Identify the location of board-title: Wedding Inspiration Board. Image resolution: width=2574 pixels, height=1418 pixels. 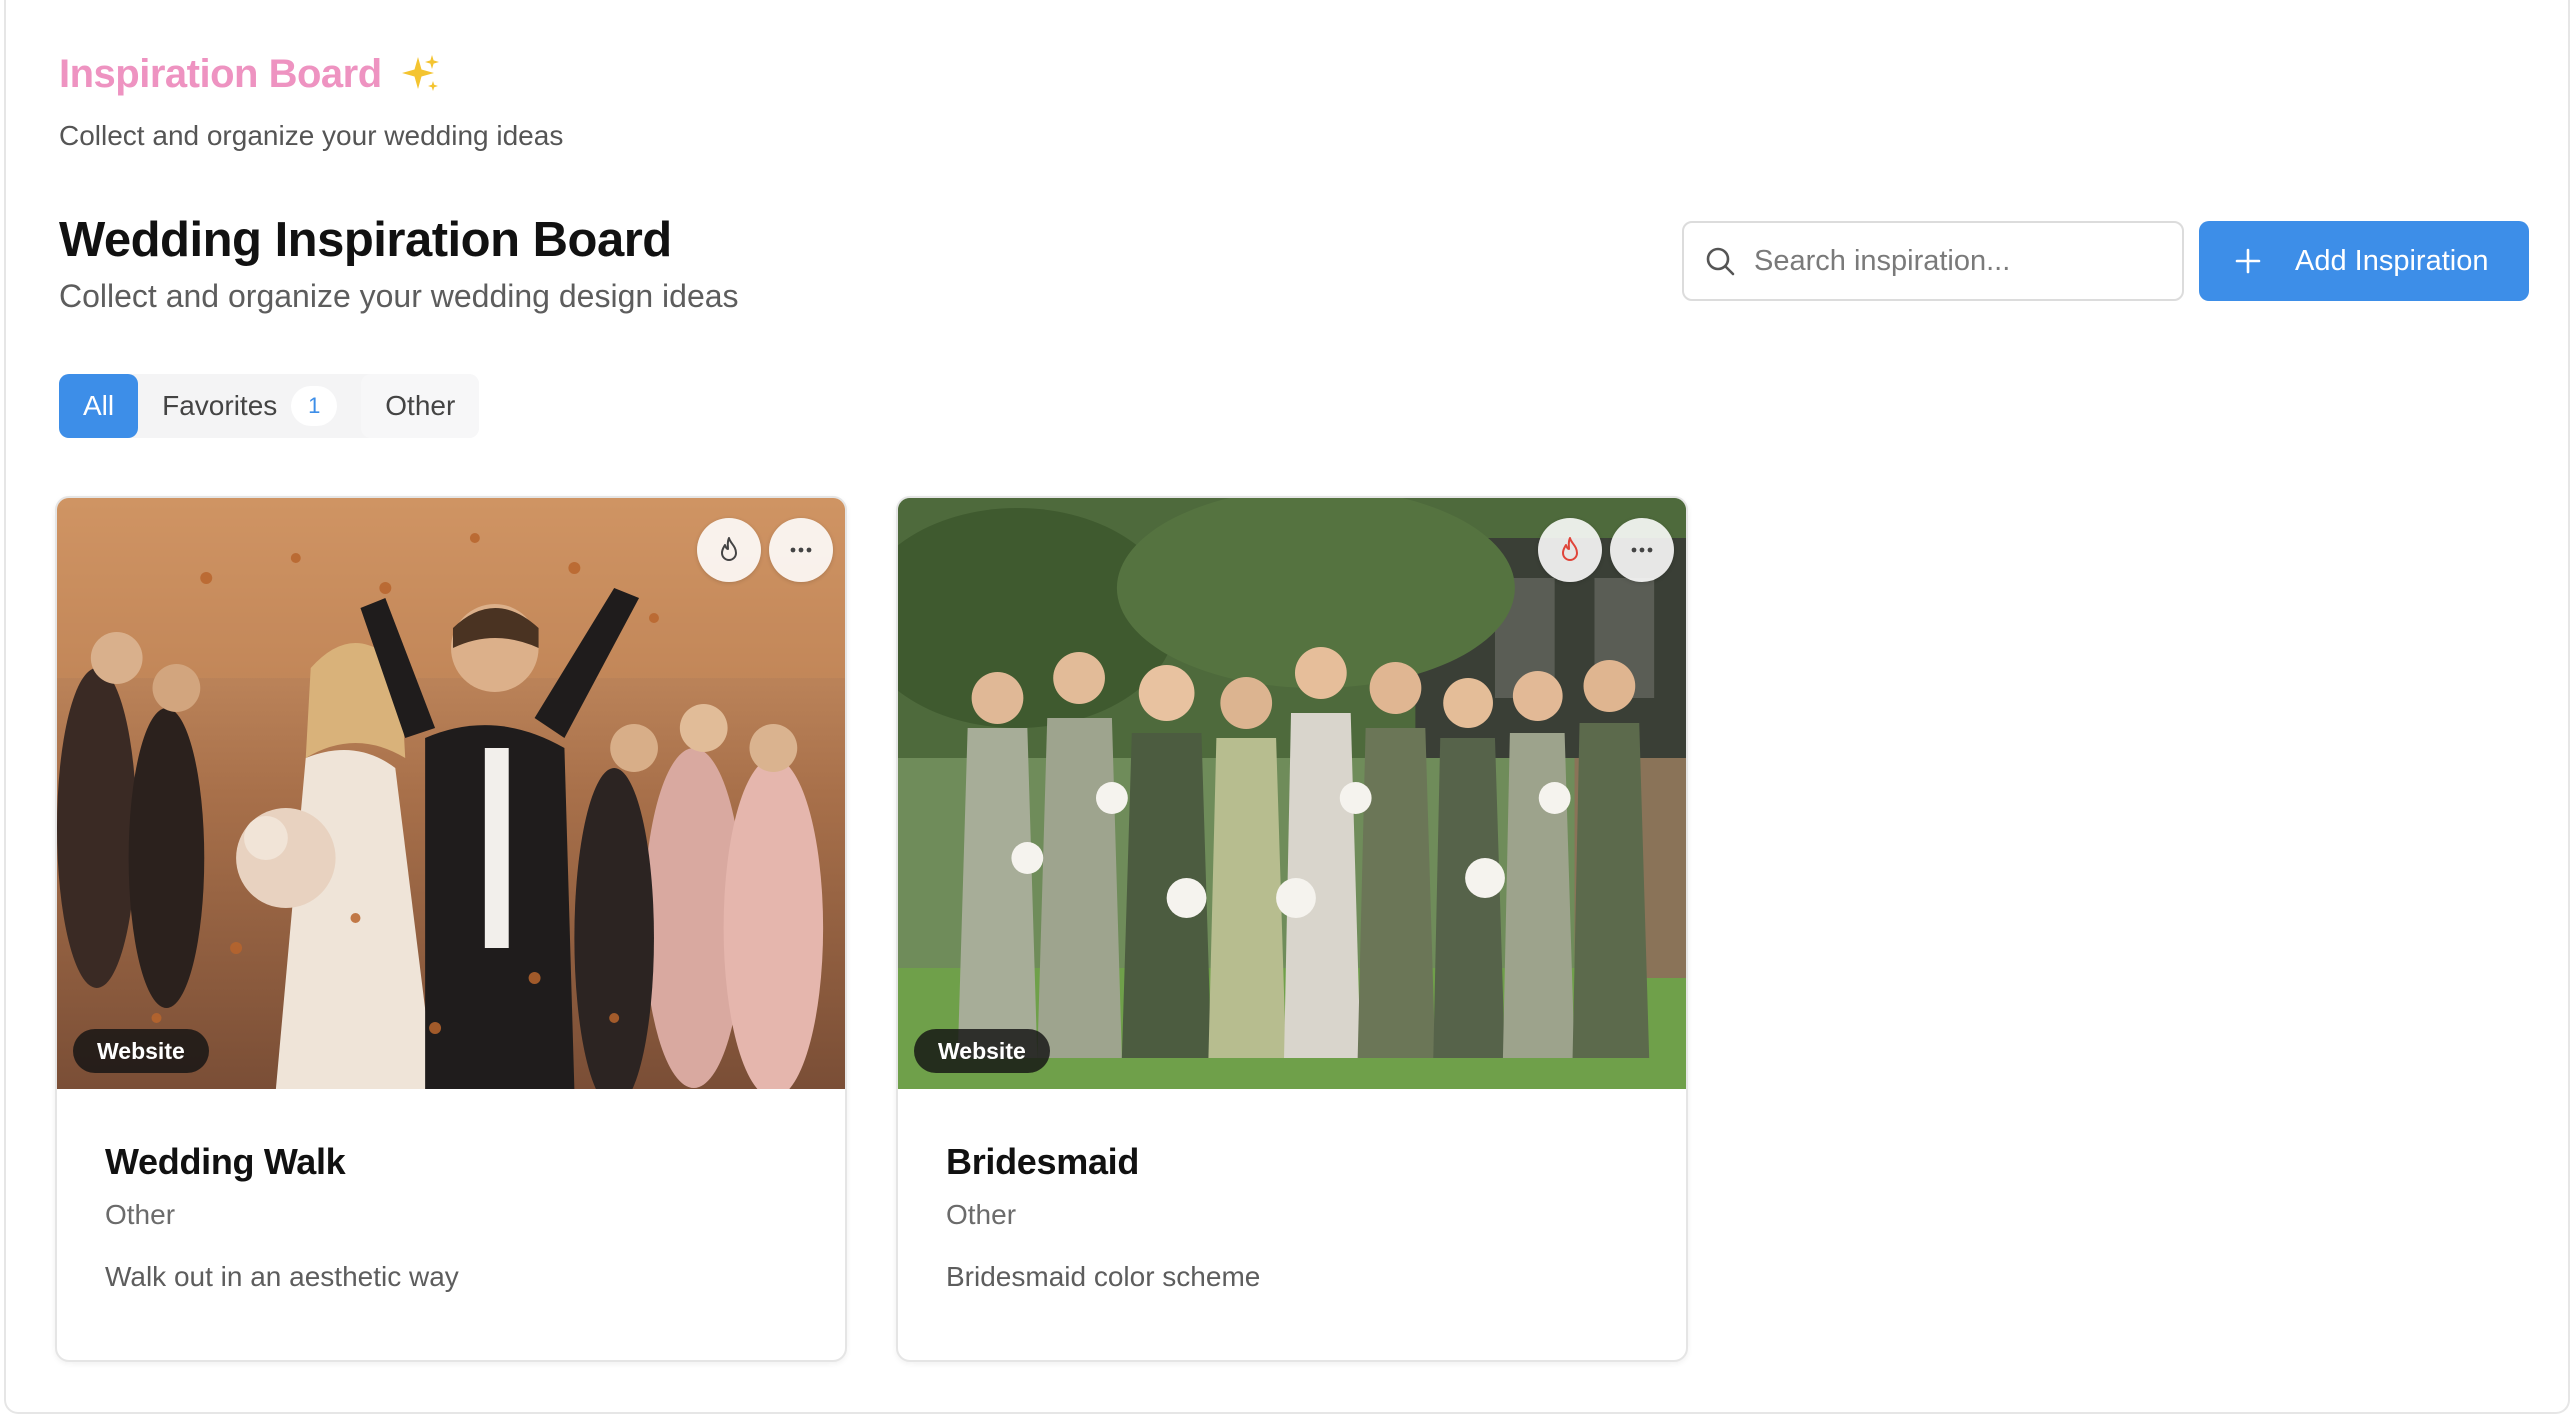
(365, 240).